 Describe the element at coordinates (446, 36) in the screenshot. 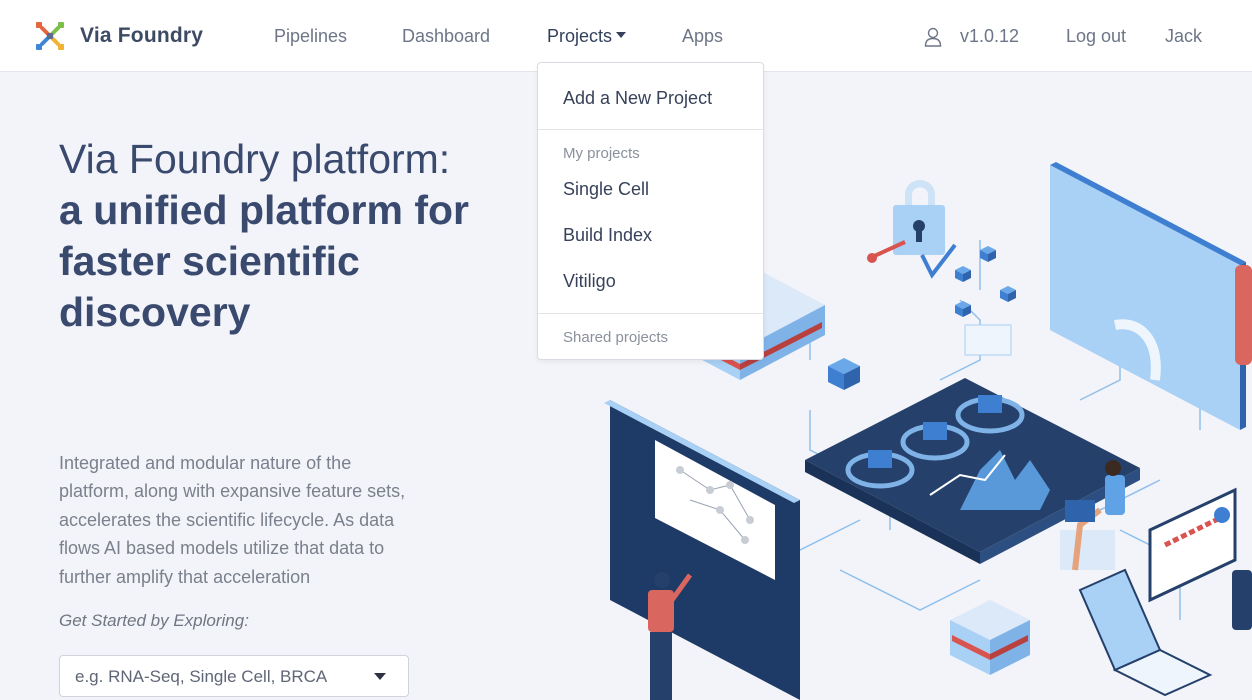

I see `nav-dashboard: Dashboard` at that location.